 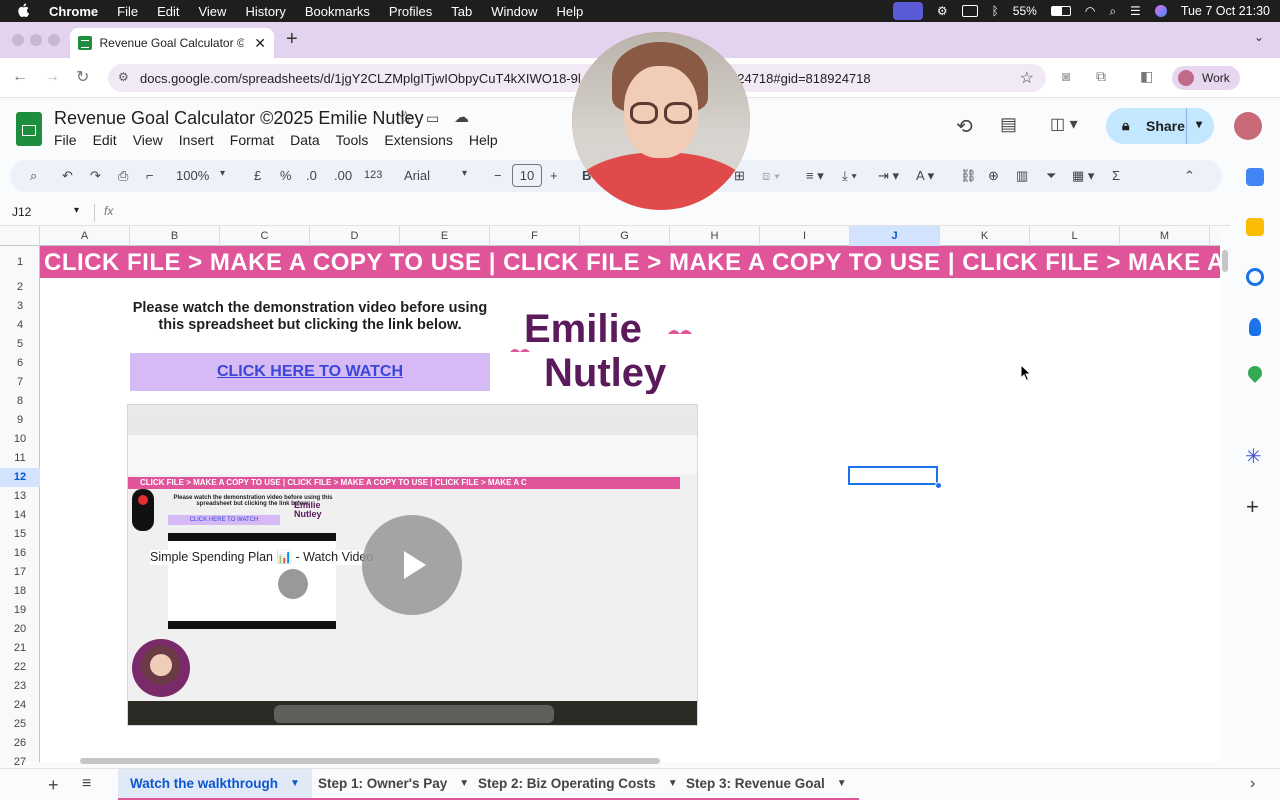 I want to click on apple-icon, so click(x=24, y=11).